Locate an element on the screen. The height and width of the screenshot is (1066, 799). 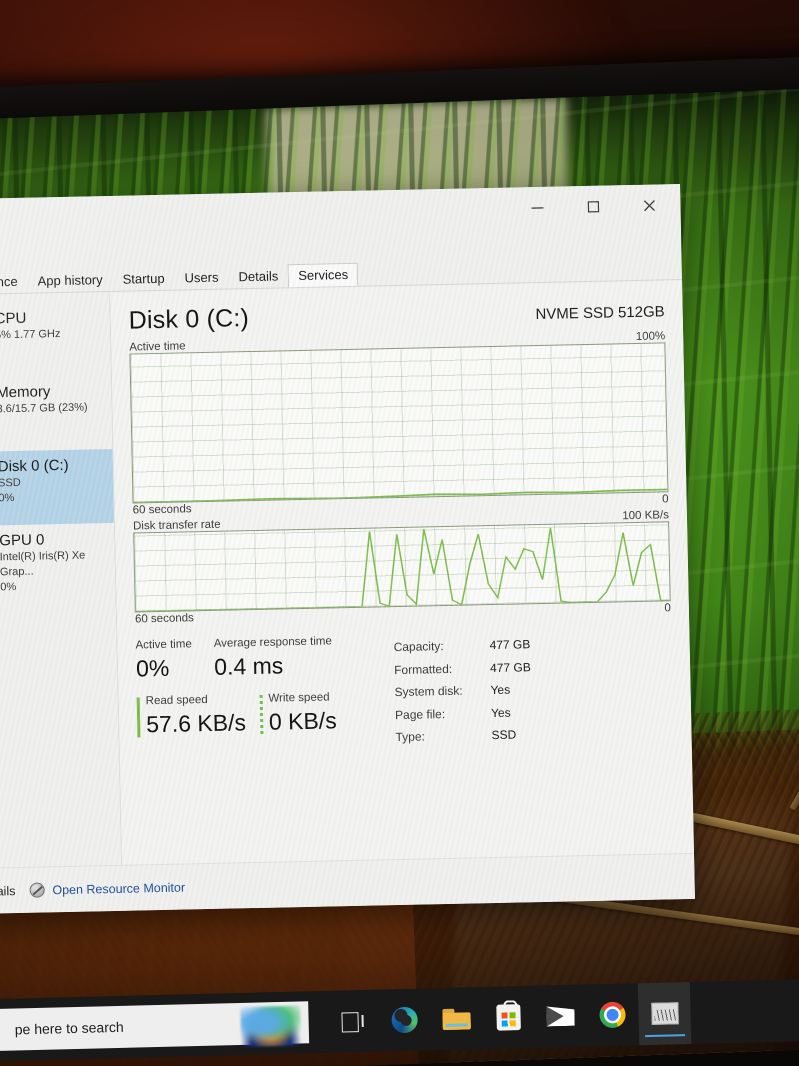
sidebar-label-cpu: CPU is located at coordinates (13, 318).